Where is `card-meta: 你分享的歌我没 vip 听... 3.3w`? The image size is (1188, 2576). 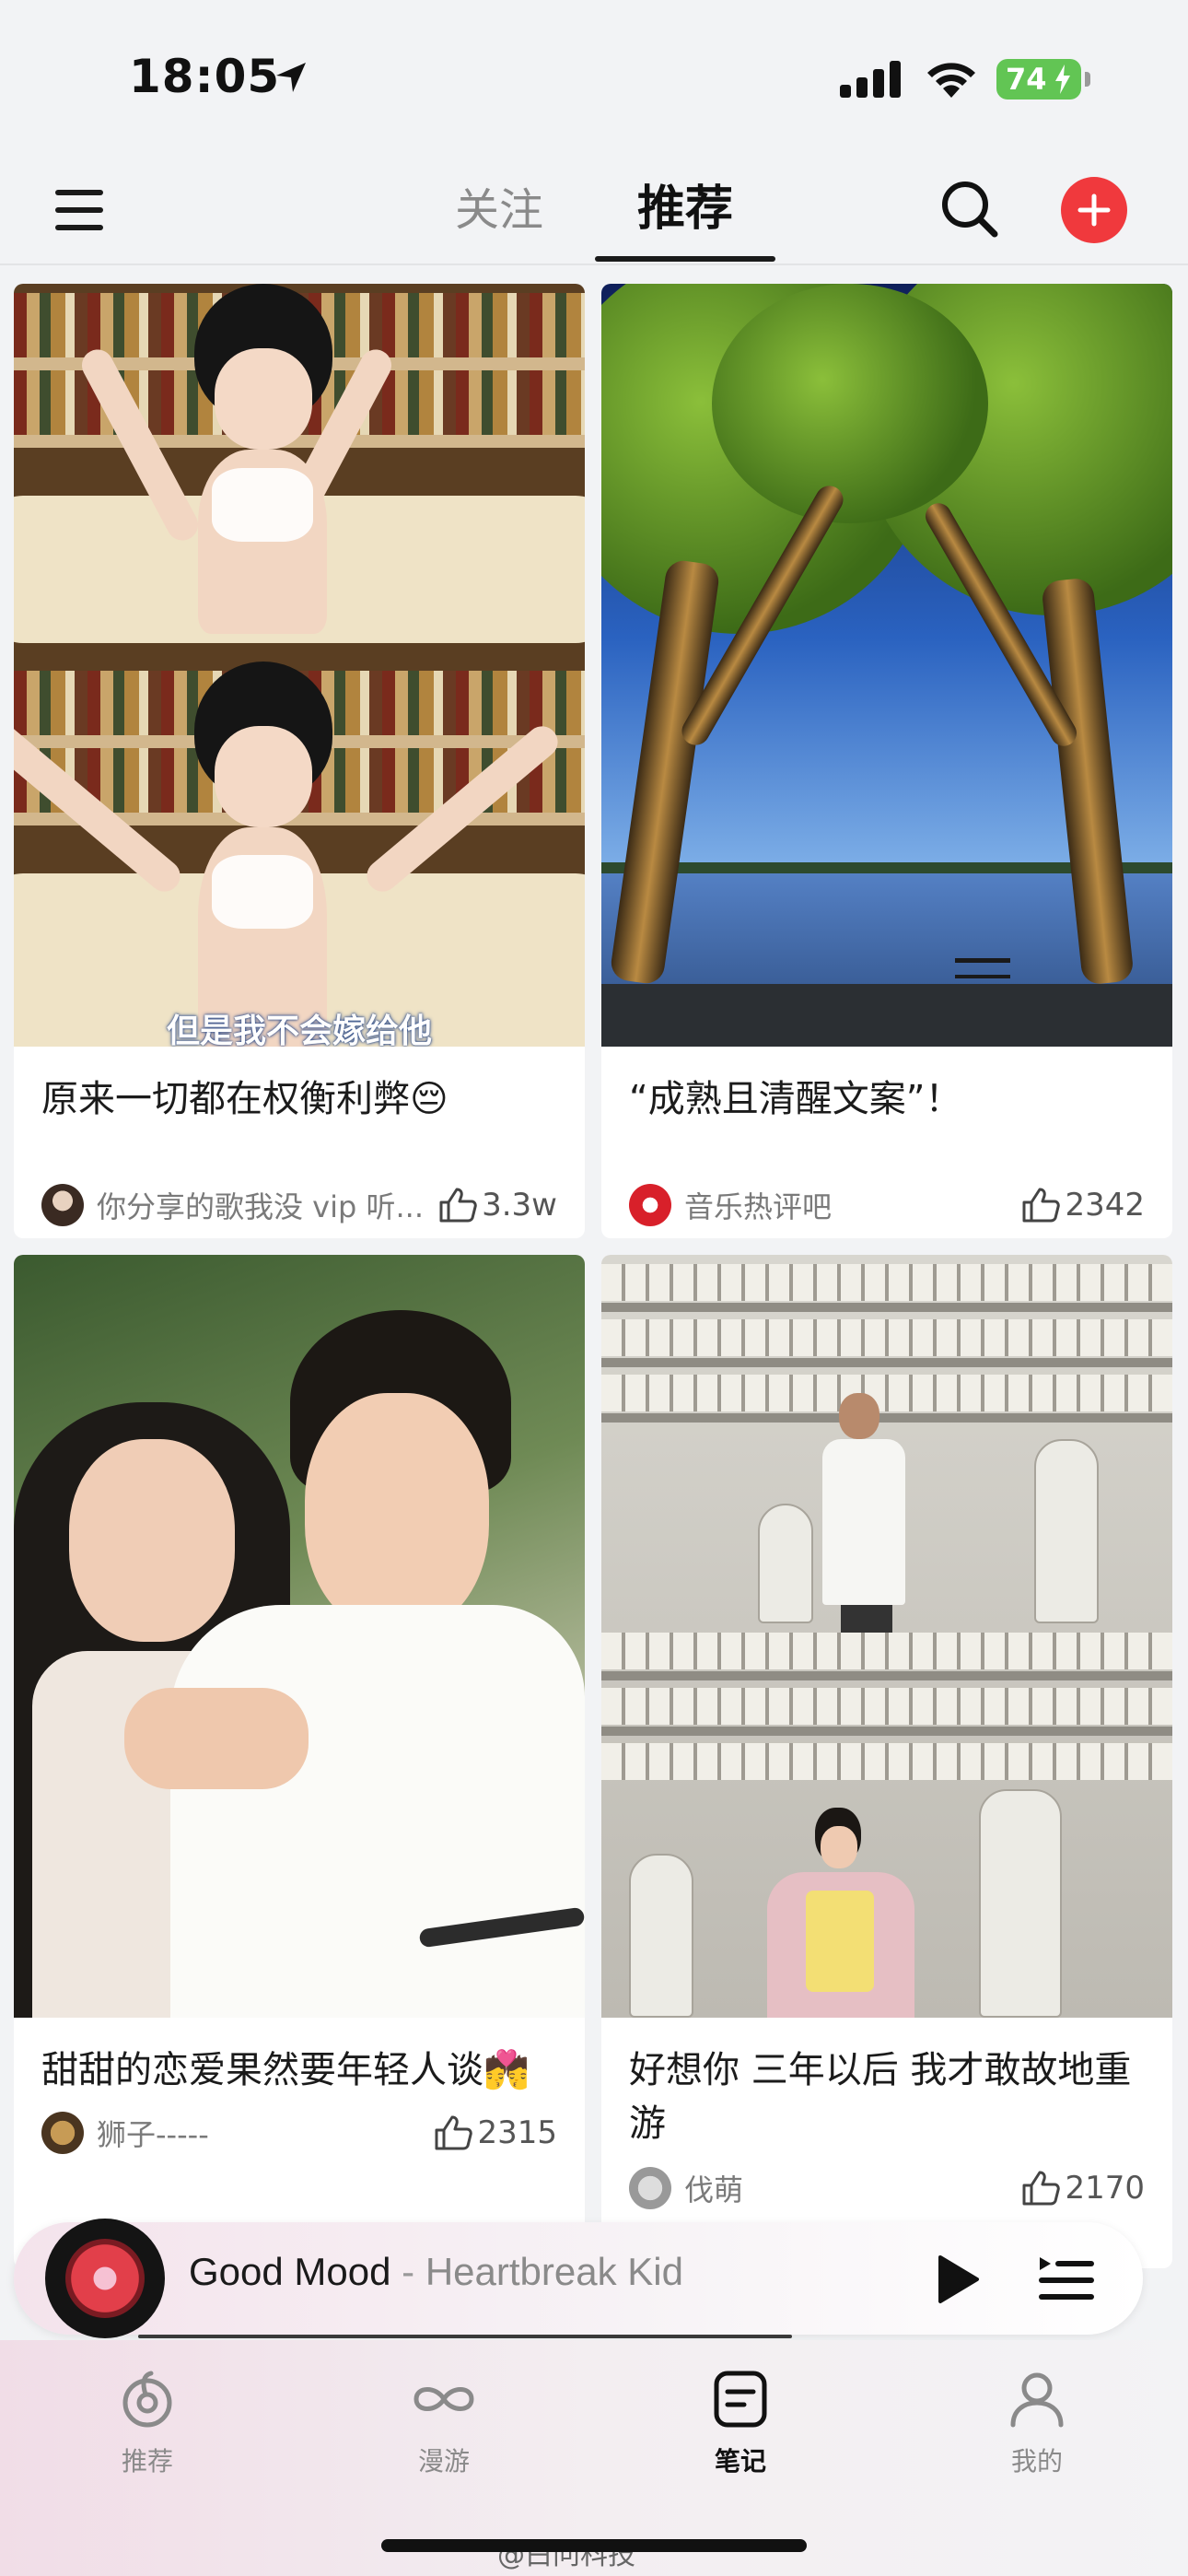 card-meta: 你分享的歌我没 vip 听... 3.3w is located at coordinates (299, 1205).